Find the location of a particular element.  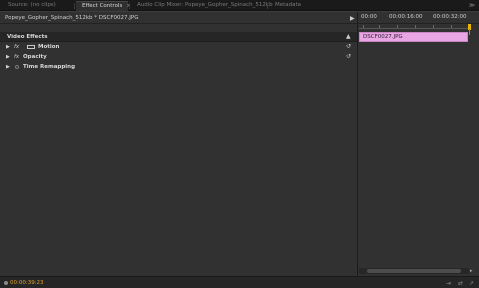

timecode-mid: 00:00:16:00 is located at coordinates (406, 17).